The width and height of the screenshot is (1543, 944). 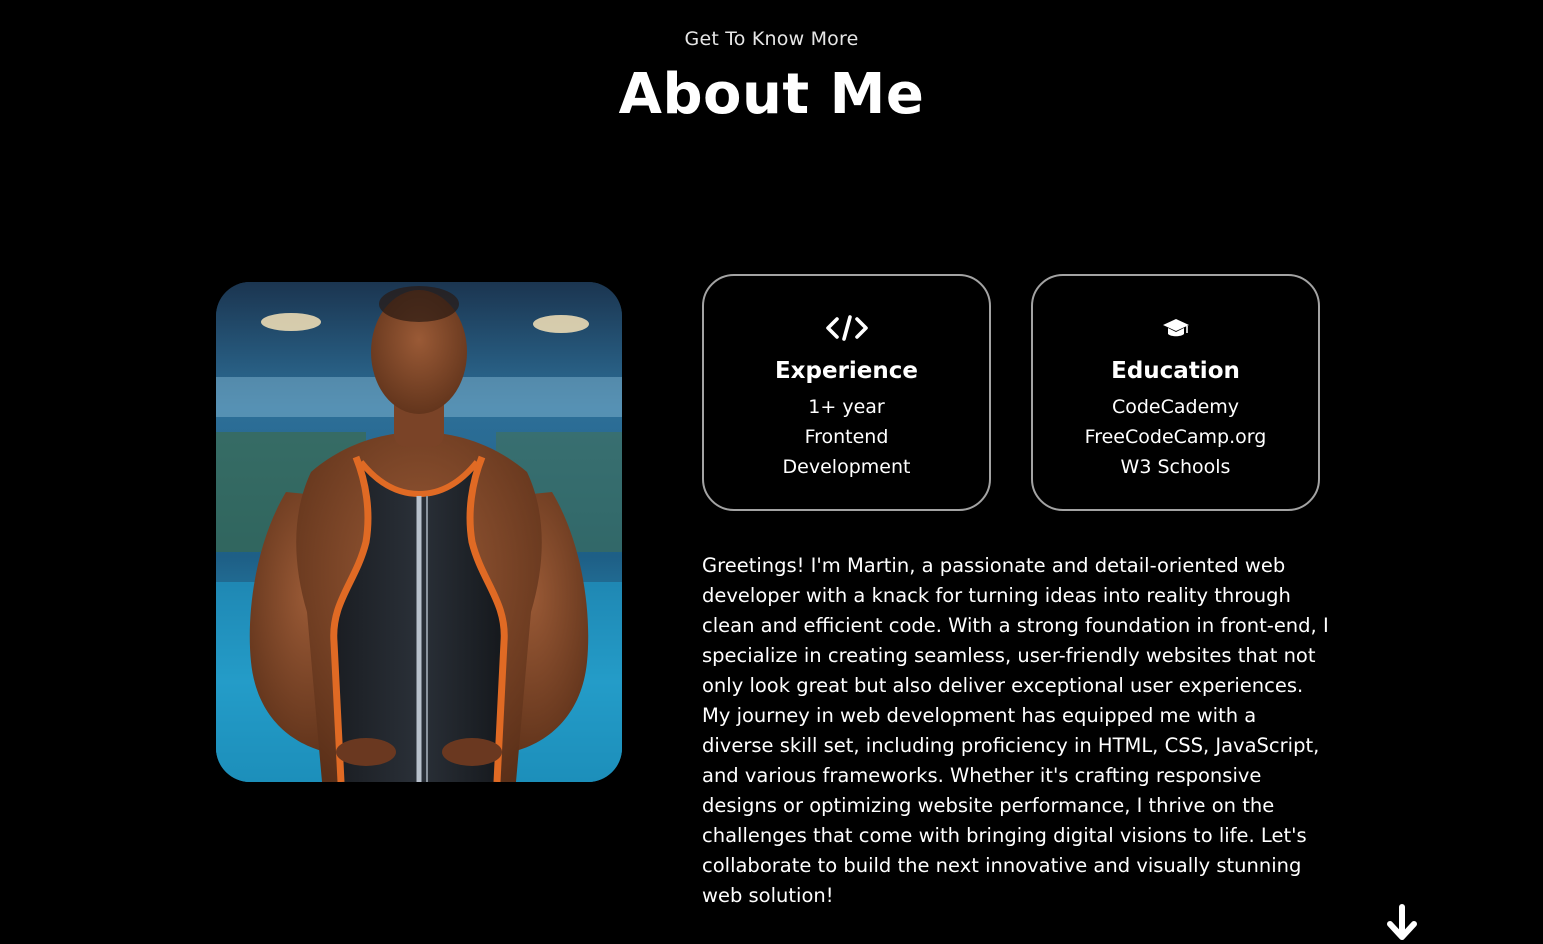 I want to click on experience-card: Experience 1+ year Frontend Development, so click(x=846, y=392).